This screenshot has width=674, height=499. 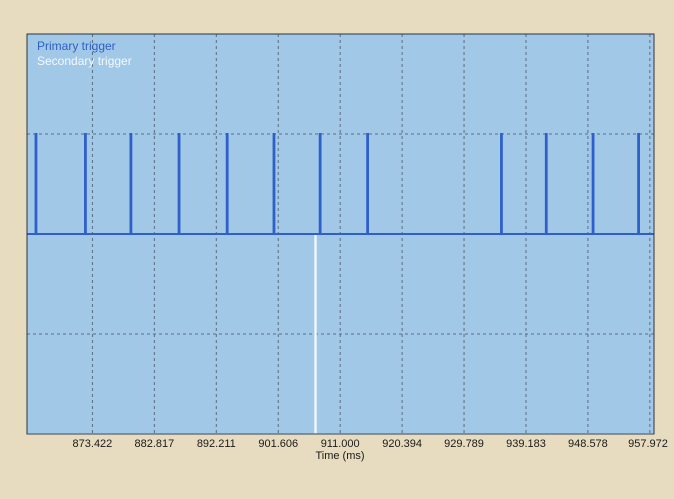 I want to click on x-tick-label: 948.578, so click(x=588, y=444).